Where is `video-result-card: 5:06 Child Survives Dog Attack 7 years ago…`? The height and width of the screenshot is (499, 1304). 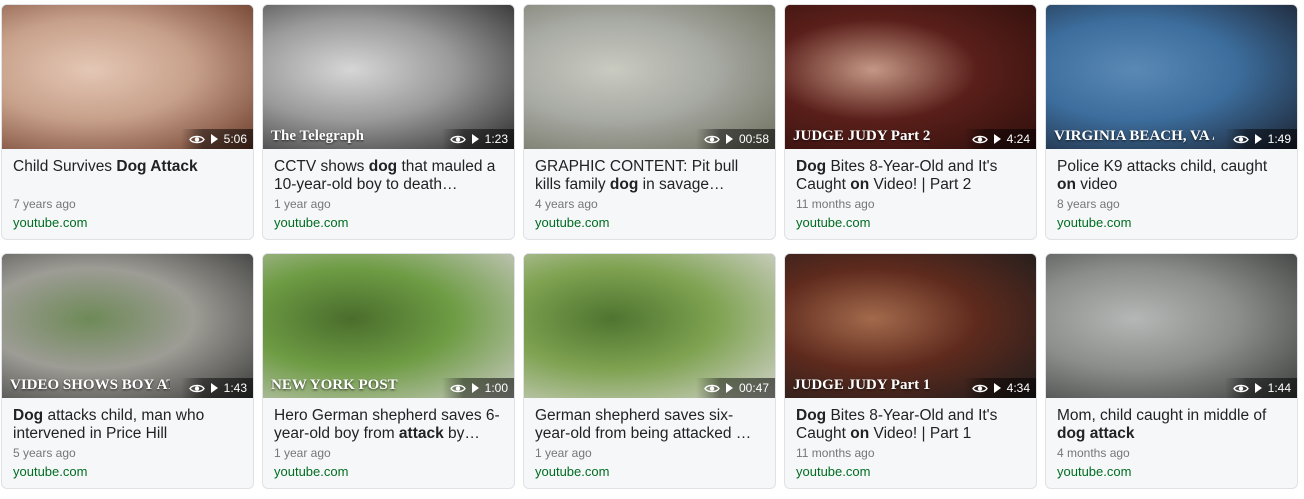 video-result-card: 5:06 Child Survives Dog Attack 7 years ago… is located at coordinates (127, 122).